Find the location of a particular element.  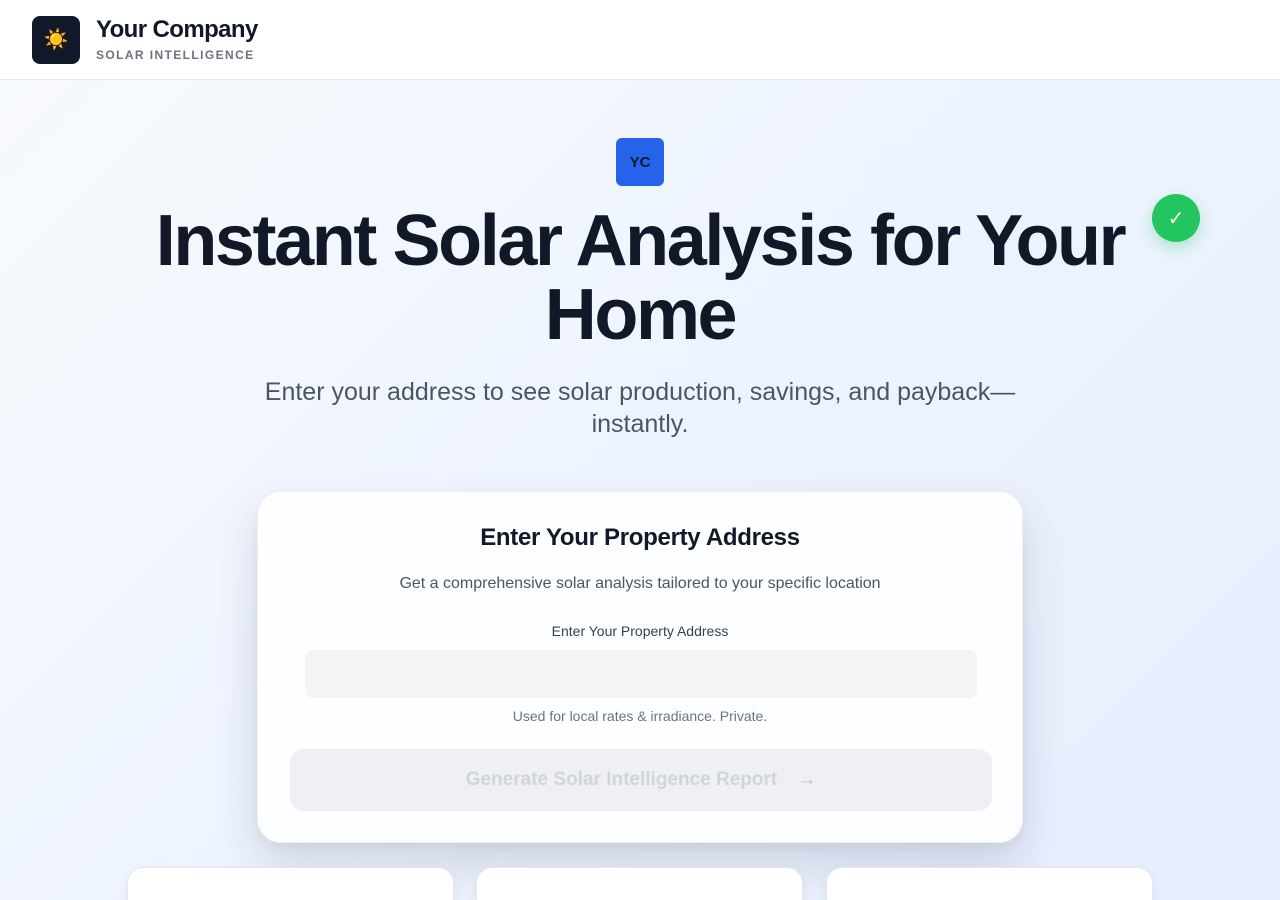

company-initials-badge: YC is located at coordinates (640, 162).